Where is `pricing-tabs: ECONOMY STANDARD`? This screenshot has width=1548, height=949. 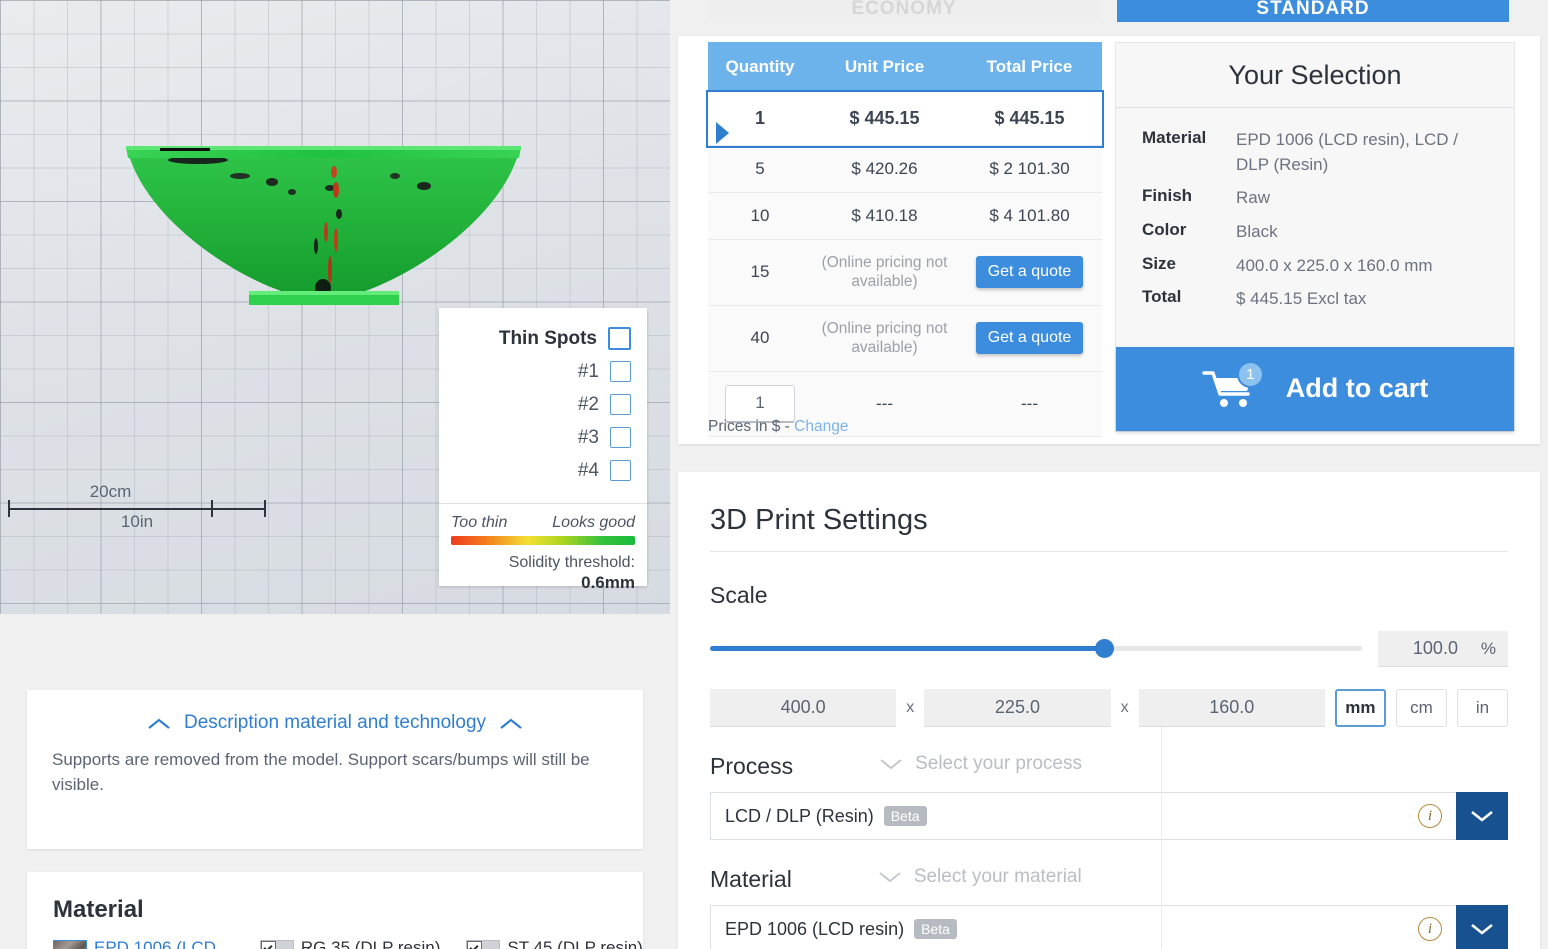
pricing-tabs: ECONOMY STANDARD is located at coordinates (1109, 12).